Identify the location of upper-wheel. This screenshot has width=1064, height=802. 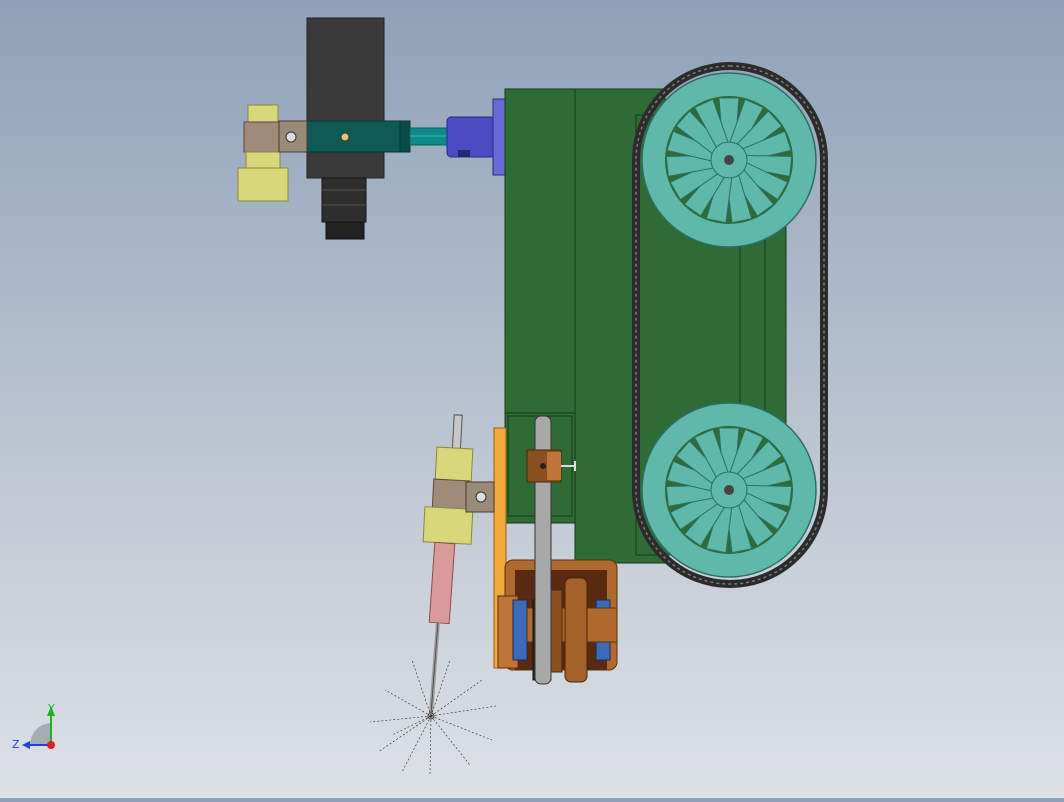
(729, 160).